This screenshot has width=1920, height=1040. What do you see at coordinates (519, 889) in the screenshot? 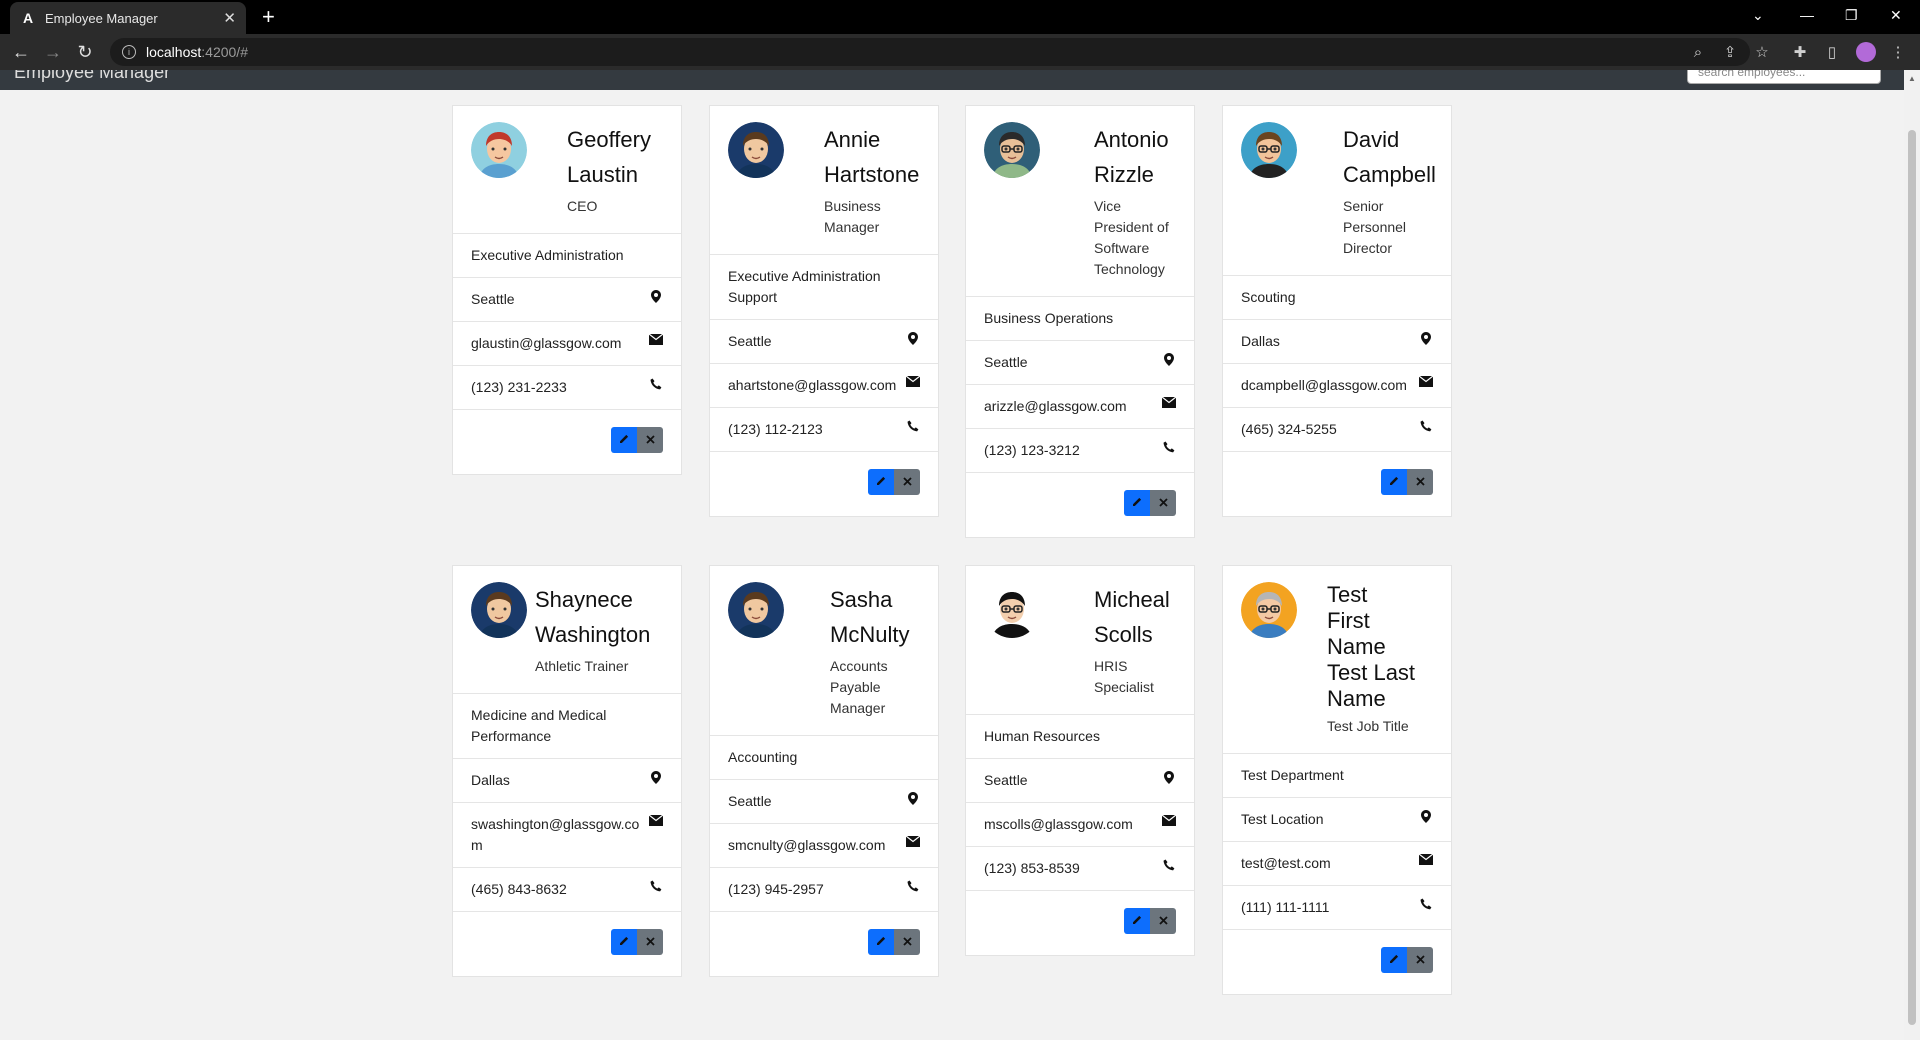
I see `phone-text: (465) 843-8632` at bounding box center [519, 889].